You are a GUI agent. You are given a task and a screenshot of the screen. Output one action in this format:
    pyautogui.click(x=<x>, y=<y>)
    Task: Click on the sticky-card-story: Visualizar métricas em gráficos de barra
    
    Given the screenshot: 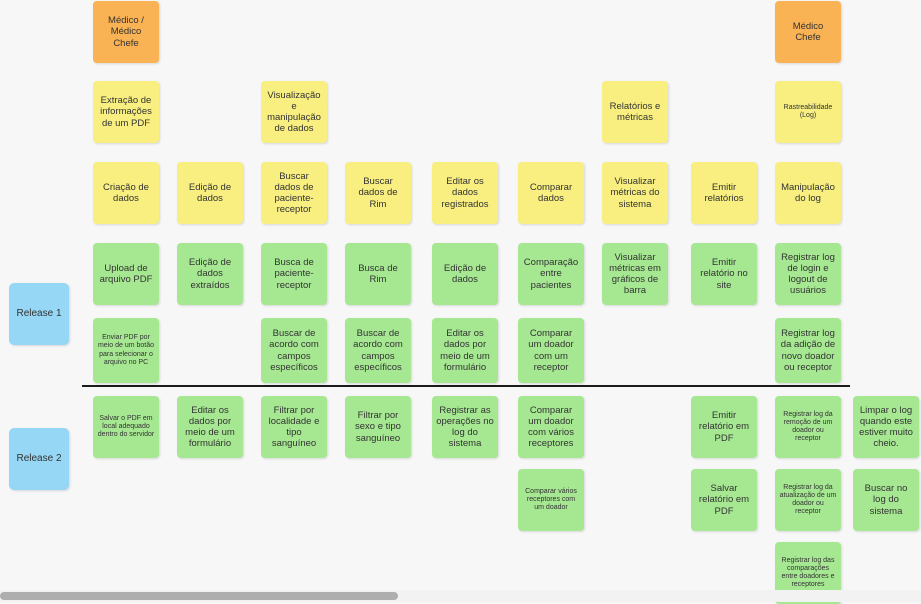 What is the action you would take?
    pyautogui.click(x=635, y=274)
    